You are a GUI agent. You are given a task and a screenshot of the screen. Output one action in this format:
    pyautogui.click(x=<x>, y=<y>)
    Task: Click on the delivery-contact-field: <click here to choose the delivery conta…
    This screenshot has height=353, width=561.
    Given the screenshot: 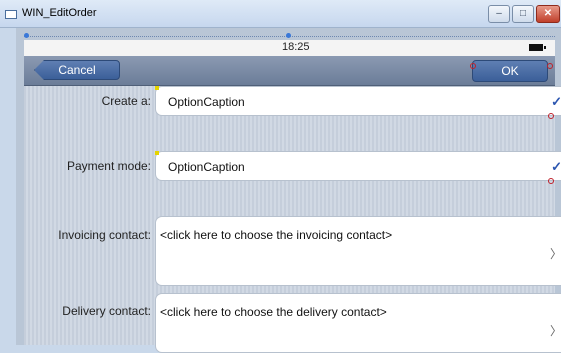 What is the action you would take?
    pyautogui.click(x=358, y=323)
    